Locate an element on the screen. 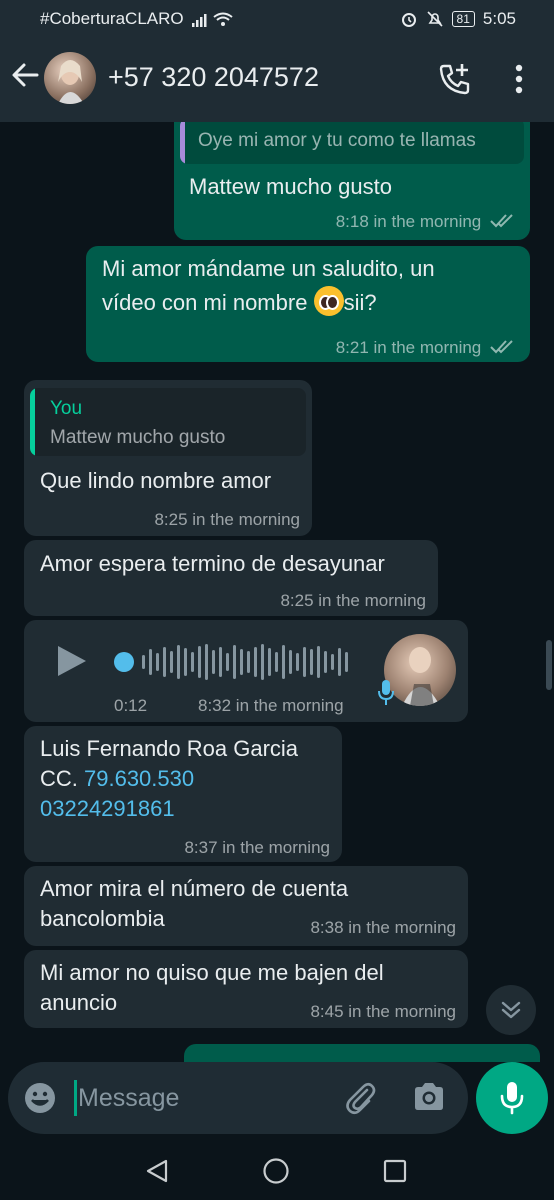  voice-duration: 0:12 is located at coordinates (131, 705).